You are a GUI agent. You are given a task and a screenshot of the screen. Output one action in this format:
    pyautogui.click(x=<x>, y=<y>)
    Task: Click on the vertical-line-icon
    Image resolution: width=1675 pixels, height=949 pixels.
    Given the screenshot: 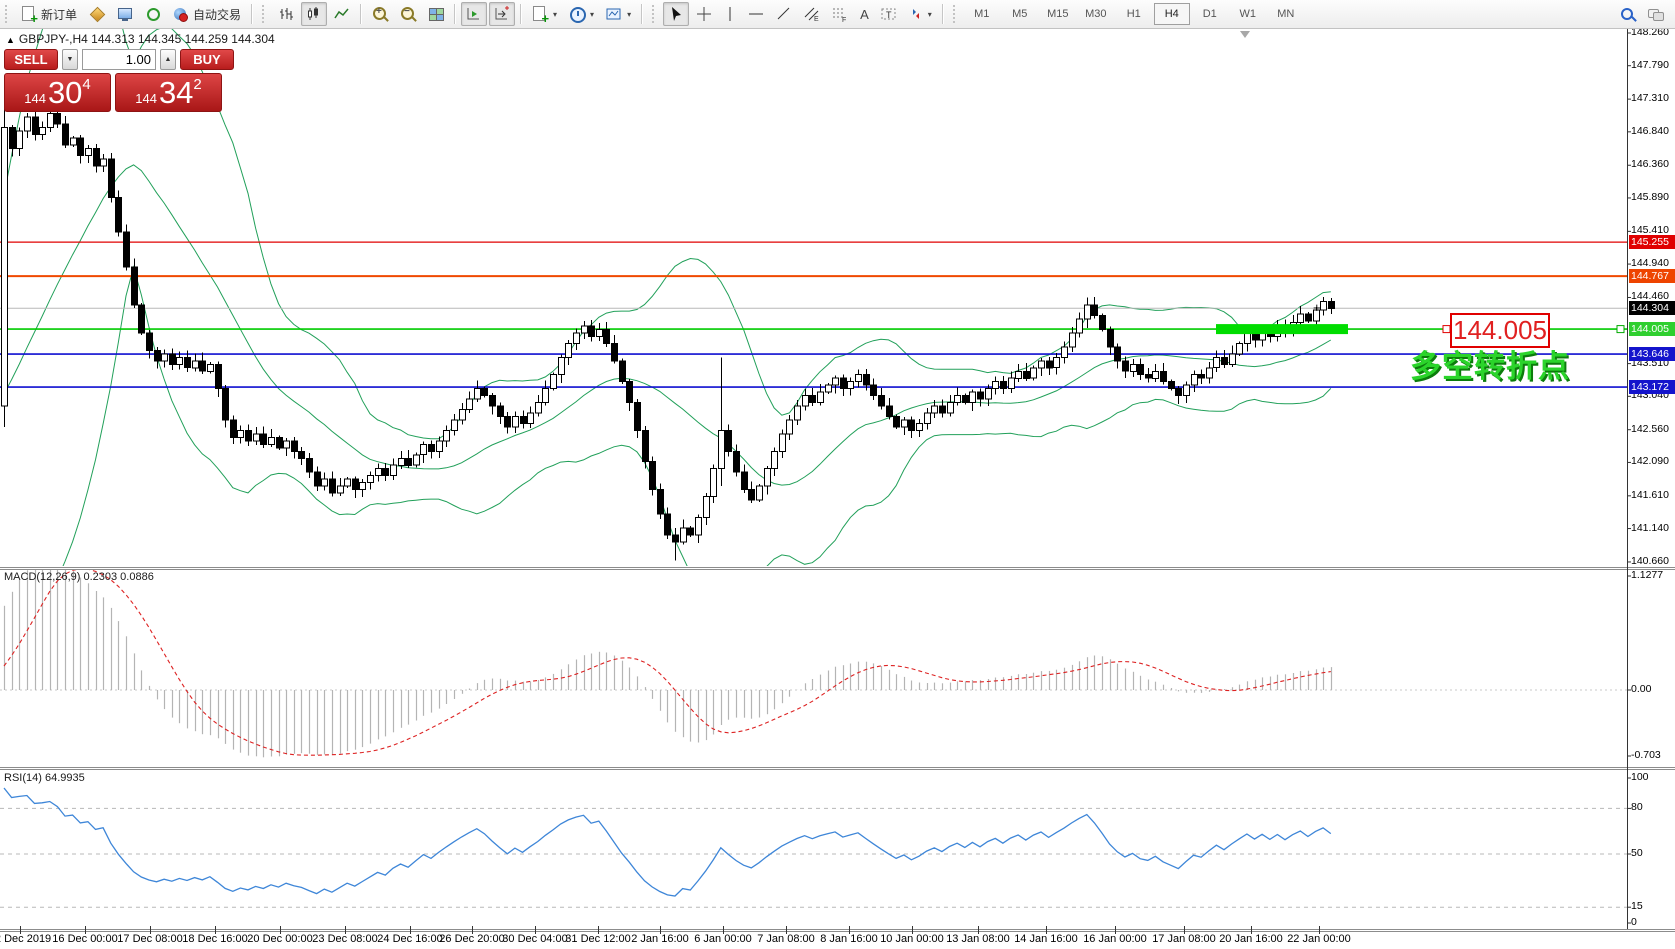 What is the action you would take?
    pyautogui.click(x=730, y=14)
    